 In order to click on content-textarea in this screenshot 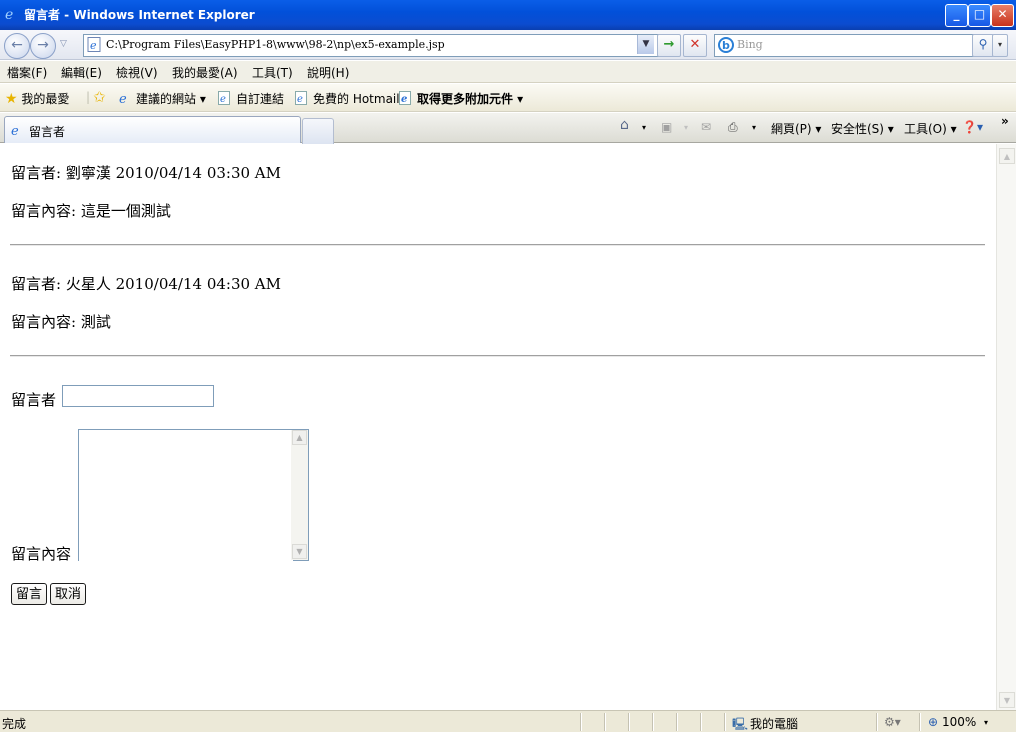, I will do `click(186, 496)`.